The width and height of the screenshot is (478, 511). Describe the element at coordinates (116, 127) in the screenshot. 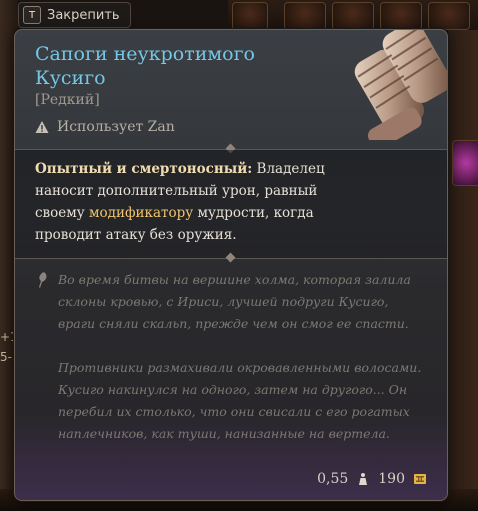

I see `user-note-text: Использует Zan` at that location.